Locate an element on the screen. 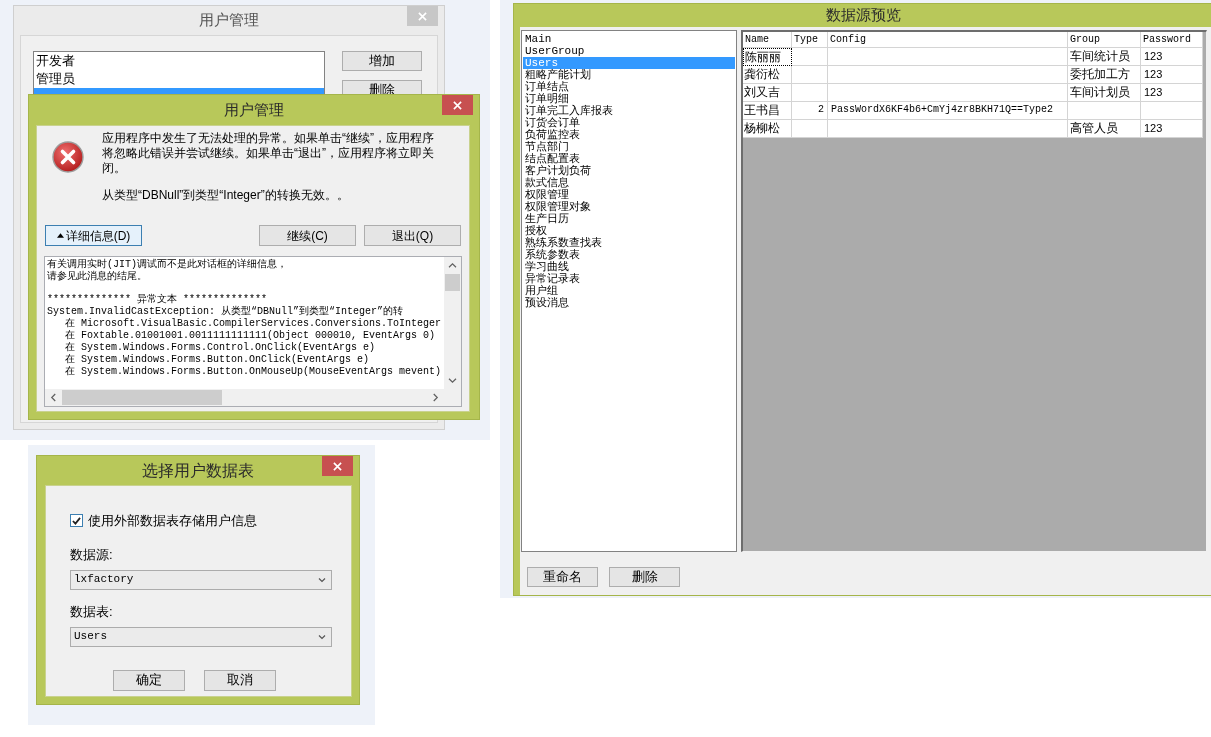  dropdown: lxfactory is located at coordinates (201, 579).